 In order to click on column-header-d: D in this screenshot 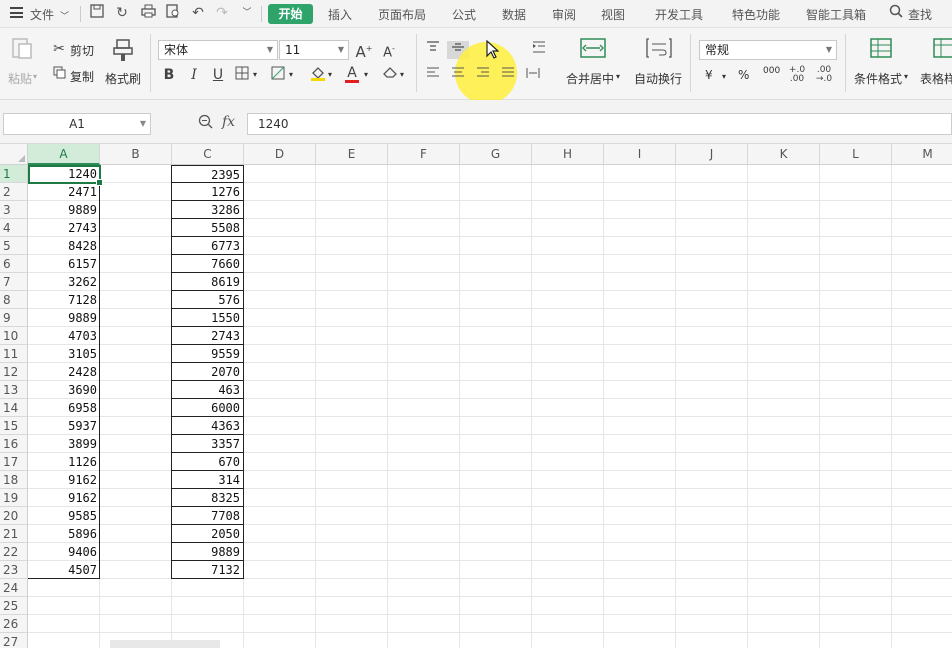, I will do `click(280, 154)`.